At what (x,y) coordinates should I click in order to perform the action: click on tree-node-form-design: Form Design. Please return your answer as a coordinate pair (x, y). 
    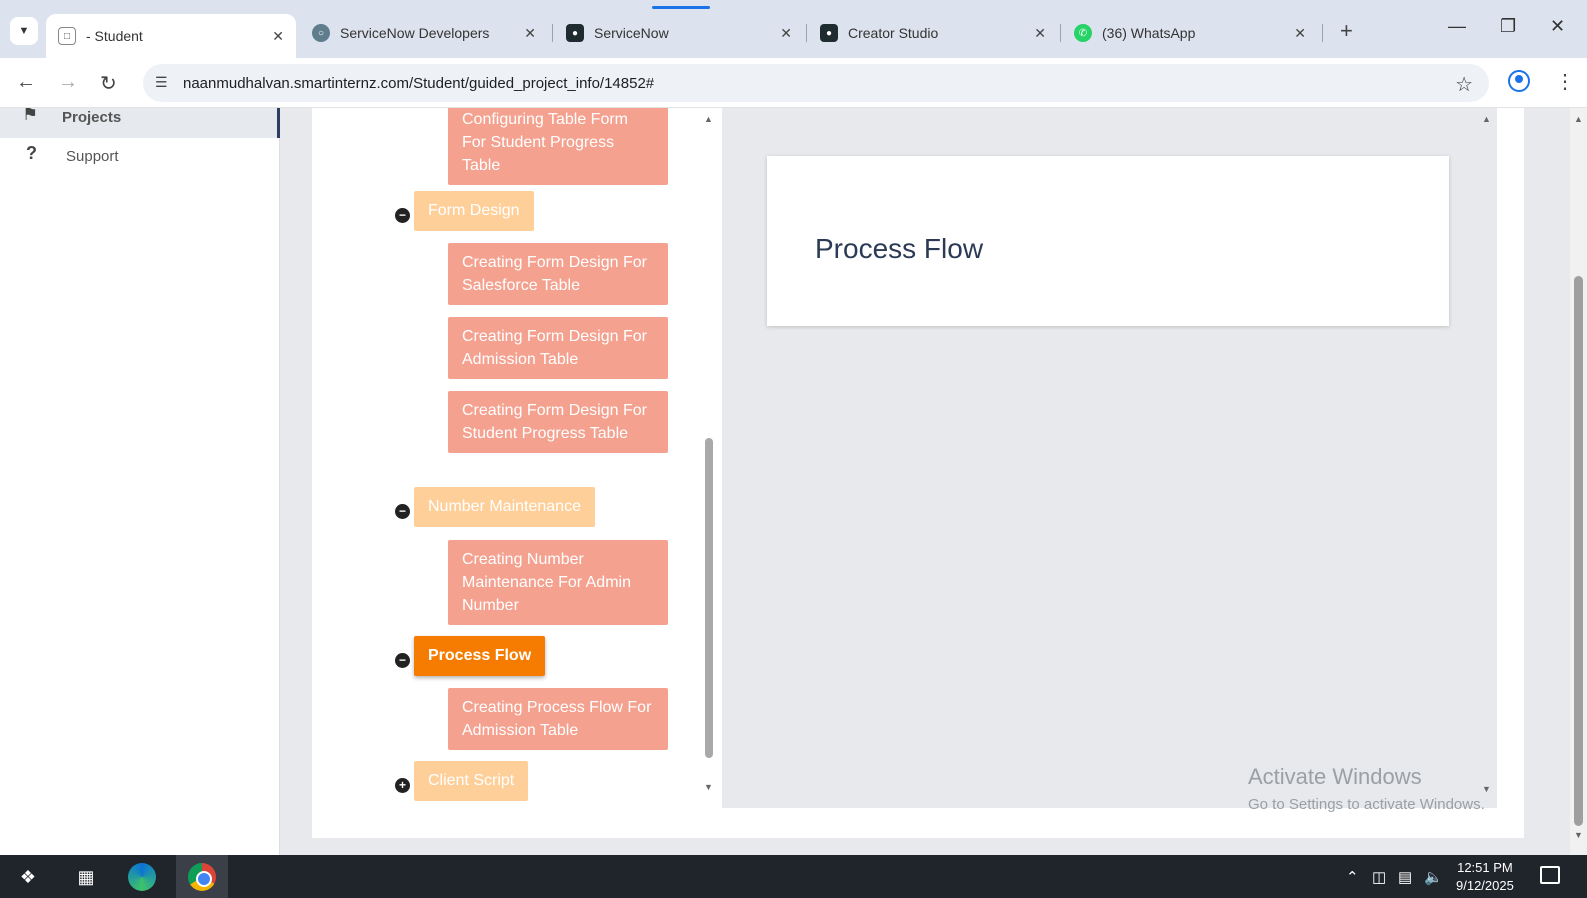
    Looking at the image, I should click on (474, 211).